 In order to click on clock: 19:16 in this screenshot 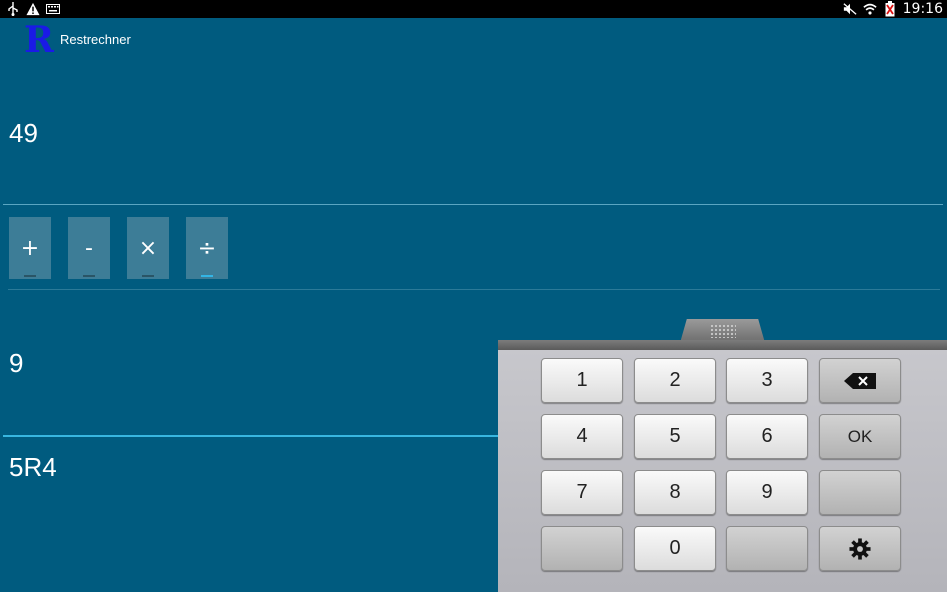, I will do `click(922, 9)`.